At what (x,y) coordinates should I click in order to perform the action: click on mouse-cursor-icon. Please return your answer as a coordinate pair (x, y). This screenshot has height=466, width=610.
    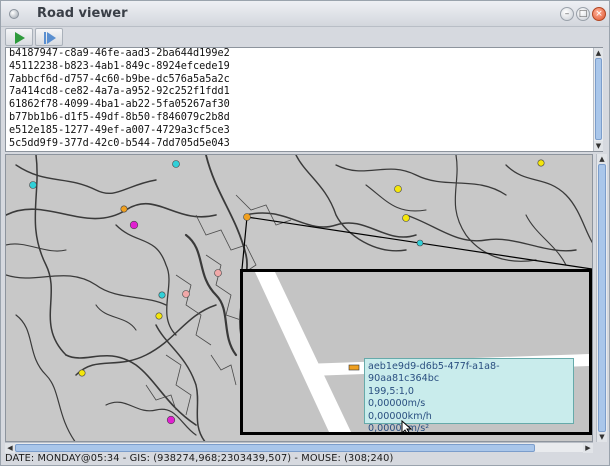
    Looking at the image, I should click on (407, 426).